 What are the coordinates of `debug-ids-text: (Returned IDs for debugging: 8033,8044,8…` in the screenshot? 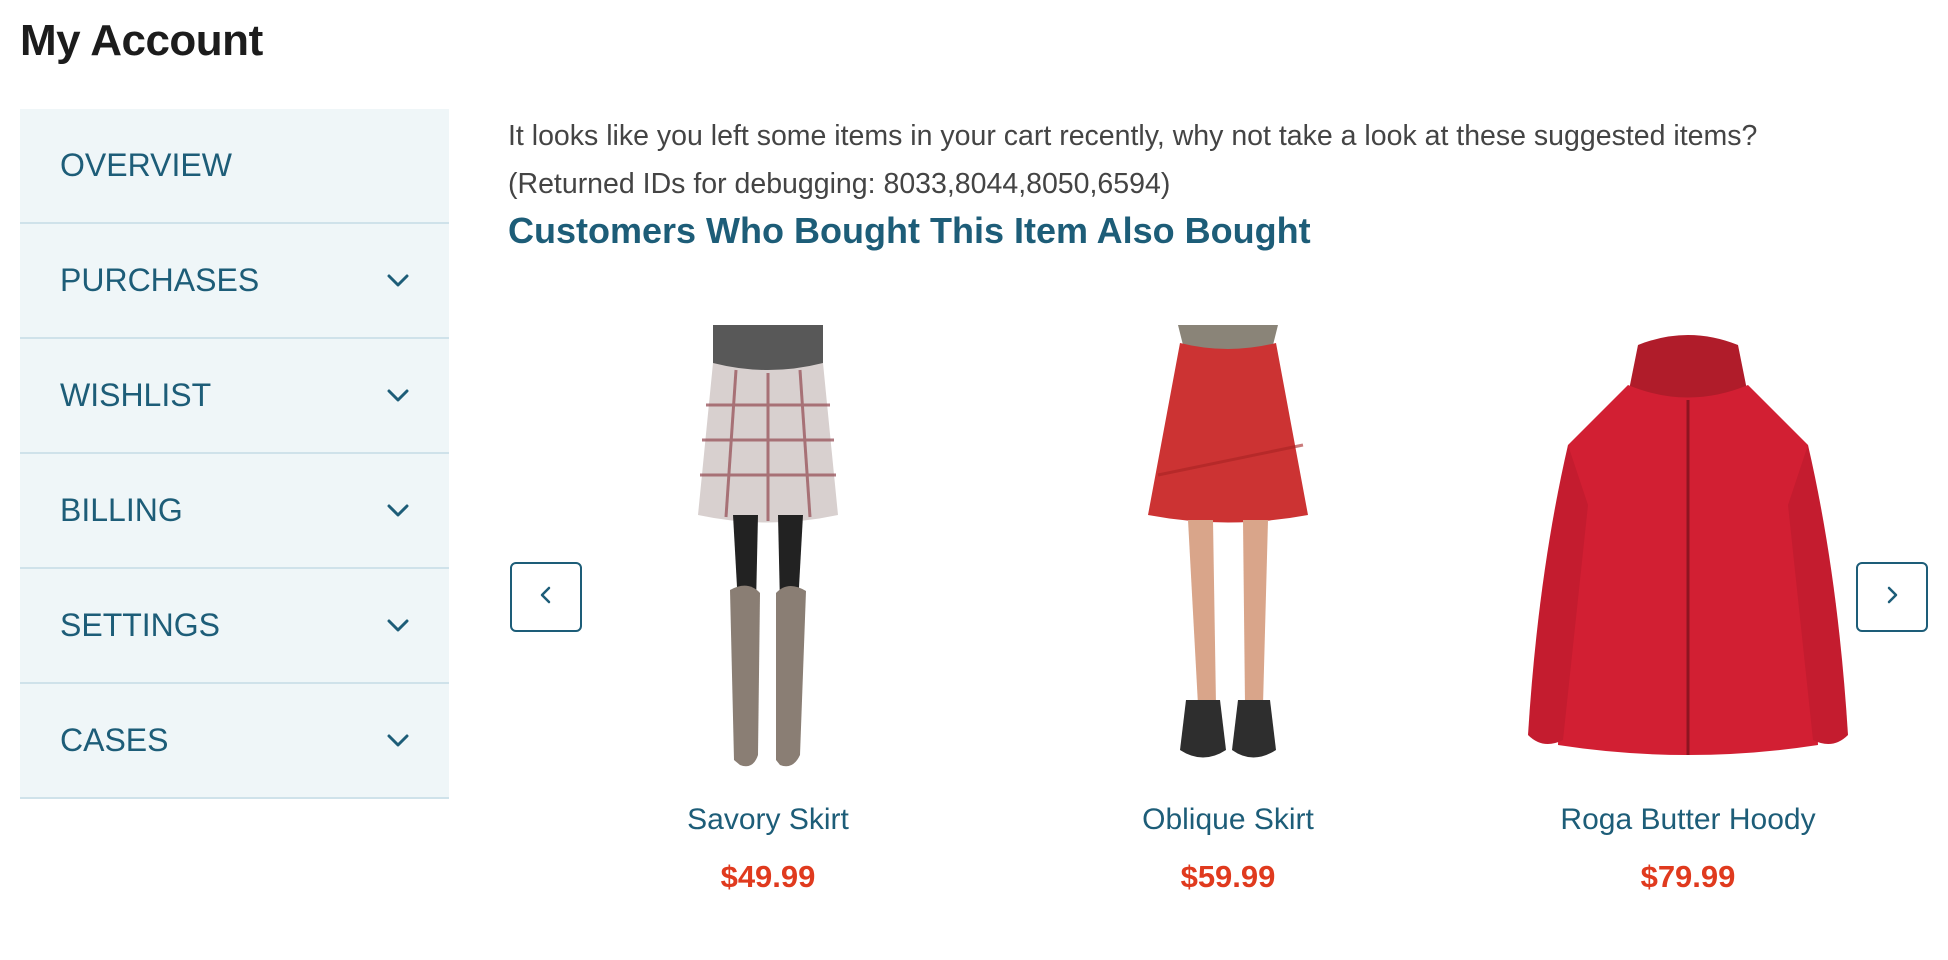 It's located at (839, 184).